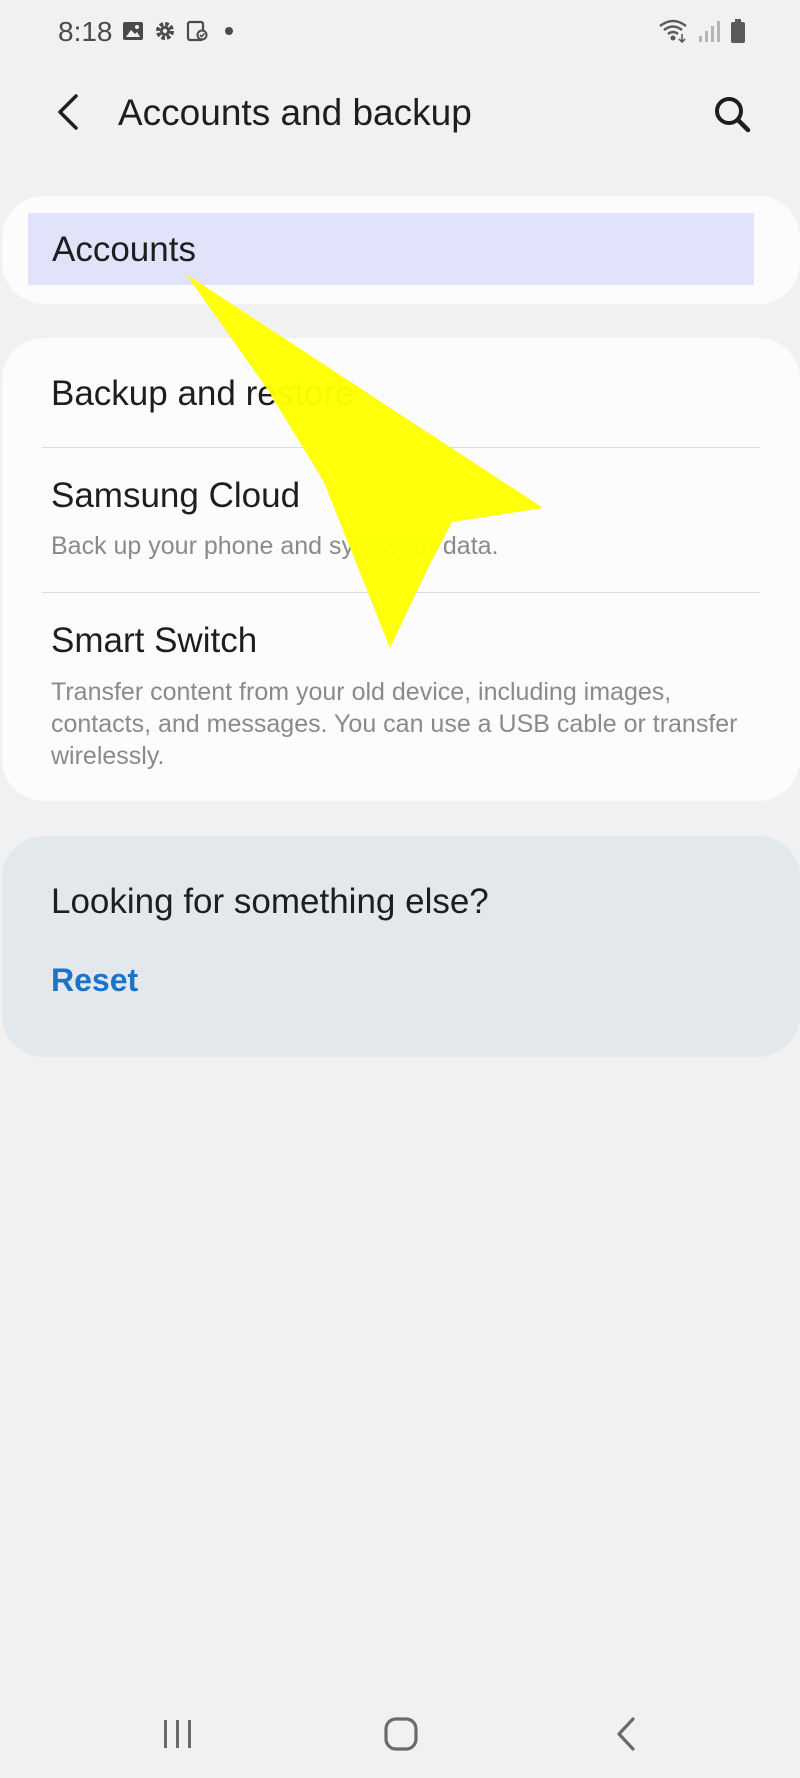  What do you see at coordinates (673, 31) in the screenshot?
I see `wifi-icon` at bounding box center [673, 31].